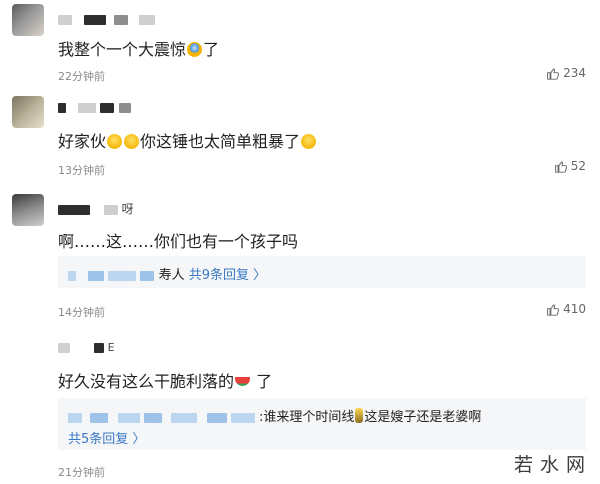 This screenshot has width=600, height=484. I want to click on reply-preview-line: 寿人 共9条回复 〉, so click(167, 273).